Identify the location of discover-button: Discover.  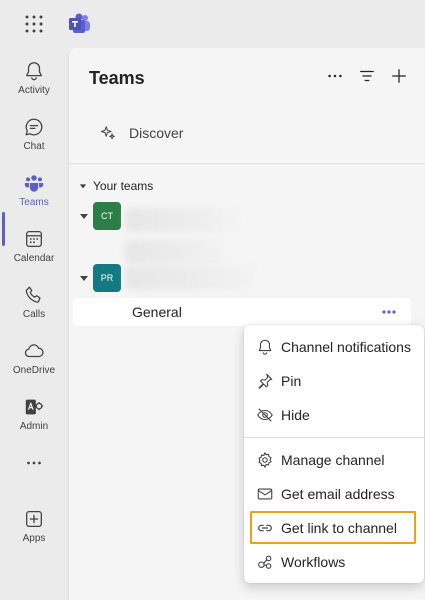
(141, 133).